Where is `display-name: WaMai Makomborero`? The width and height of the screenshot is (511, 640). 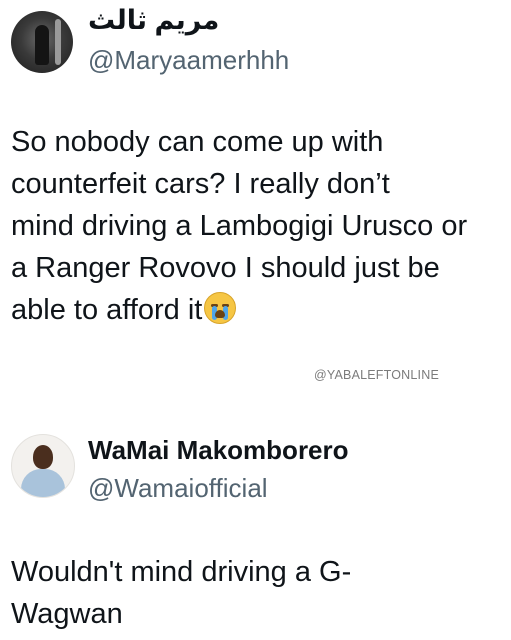
display-name: WaMai Makomborero is located at coordinates (218, 450).